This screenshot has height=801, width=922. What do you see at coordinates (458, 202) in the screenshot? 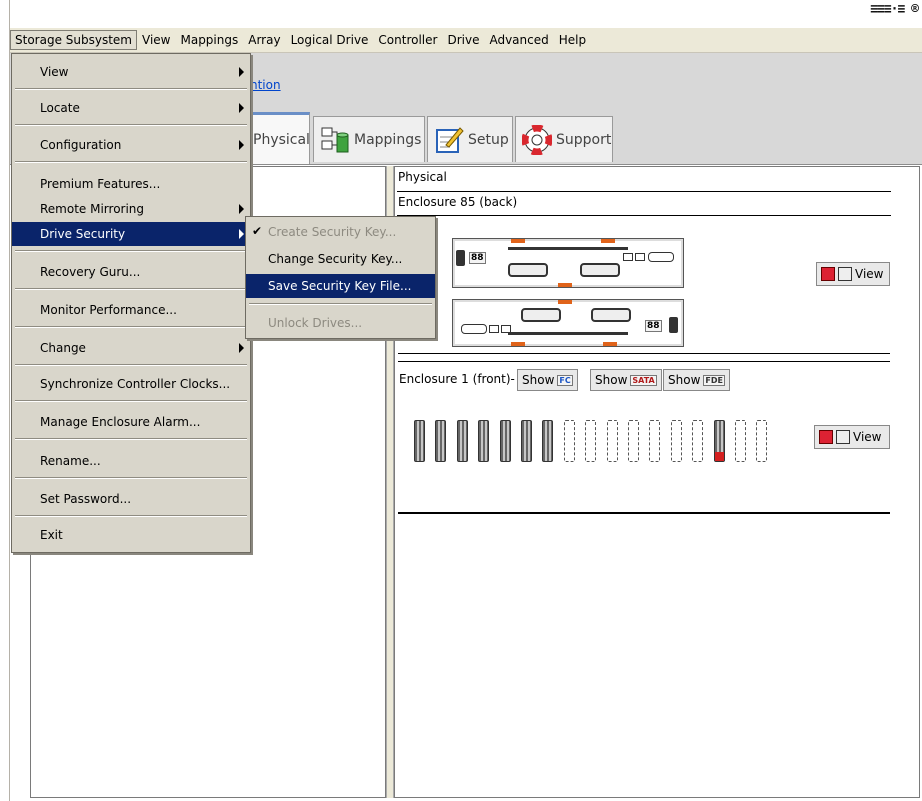
I see `enclosure-back-label: Enclosure 85 (back)` at bounding box center [458, 202].